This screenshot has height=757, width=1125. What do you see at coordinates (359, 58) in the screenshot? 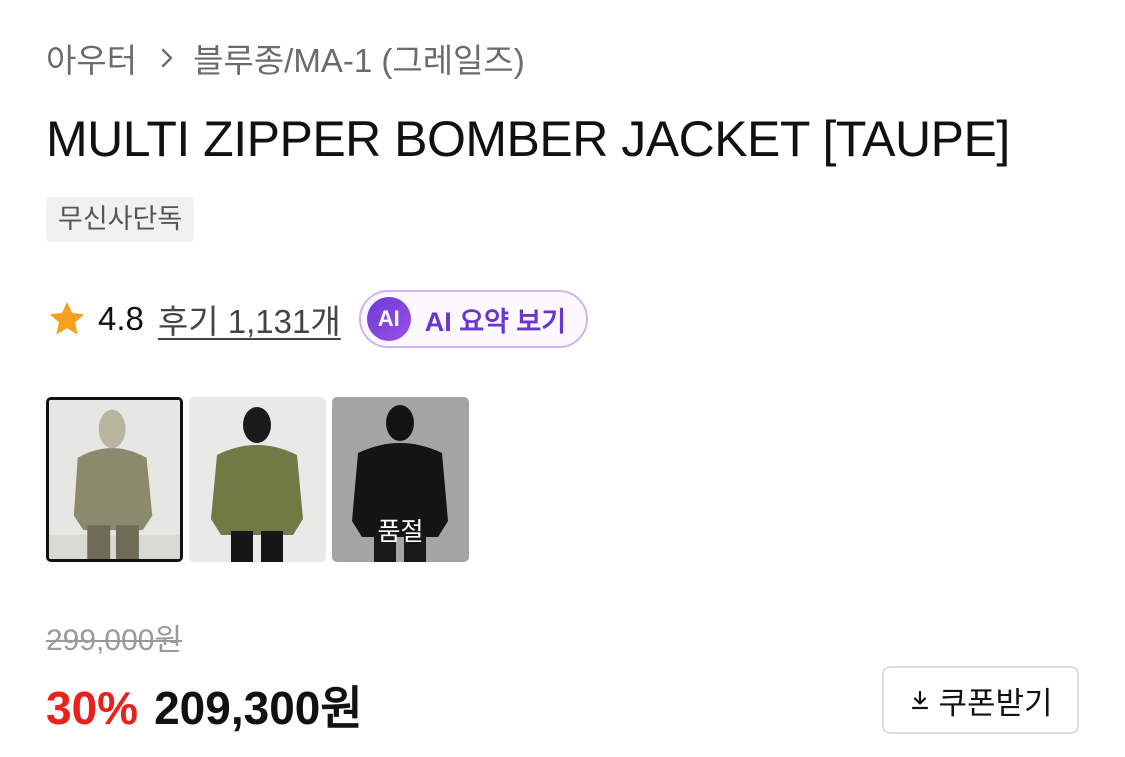
I see `breadcrumb-subcategory: 블루종/MA-1 (그레일즈)` at bounding box center [359, 58].